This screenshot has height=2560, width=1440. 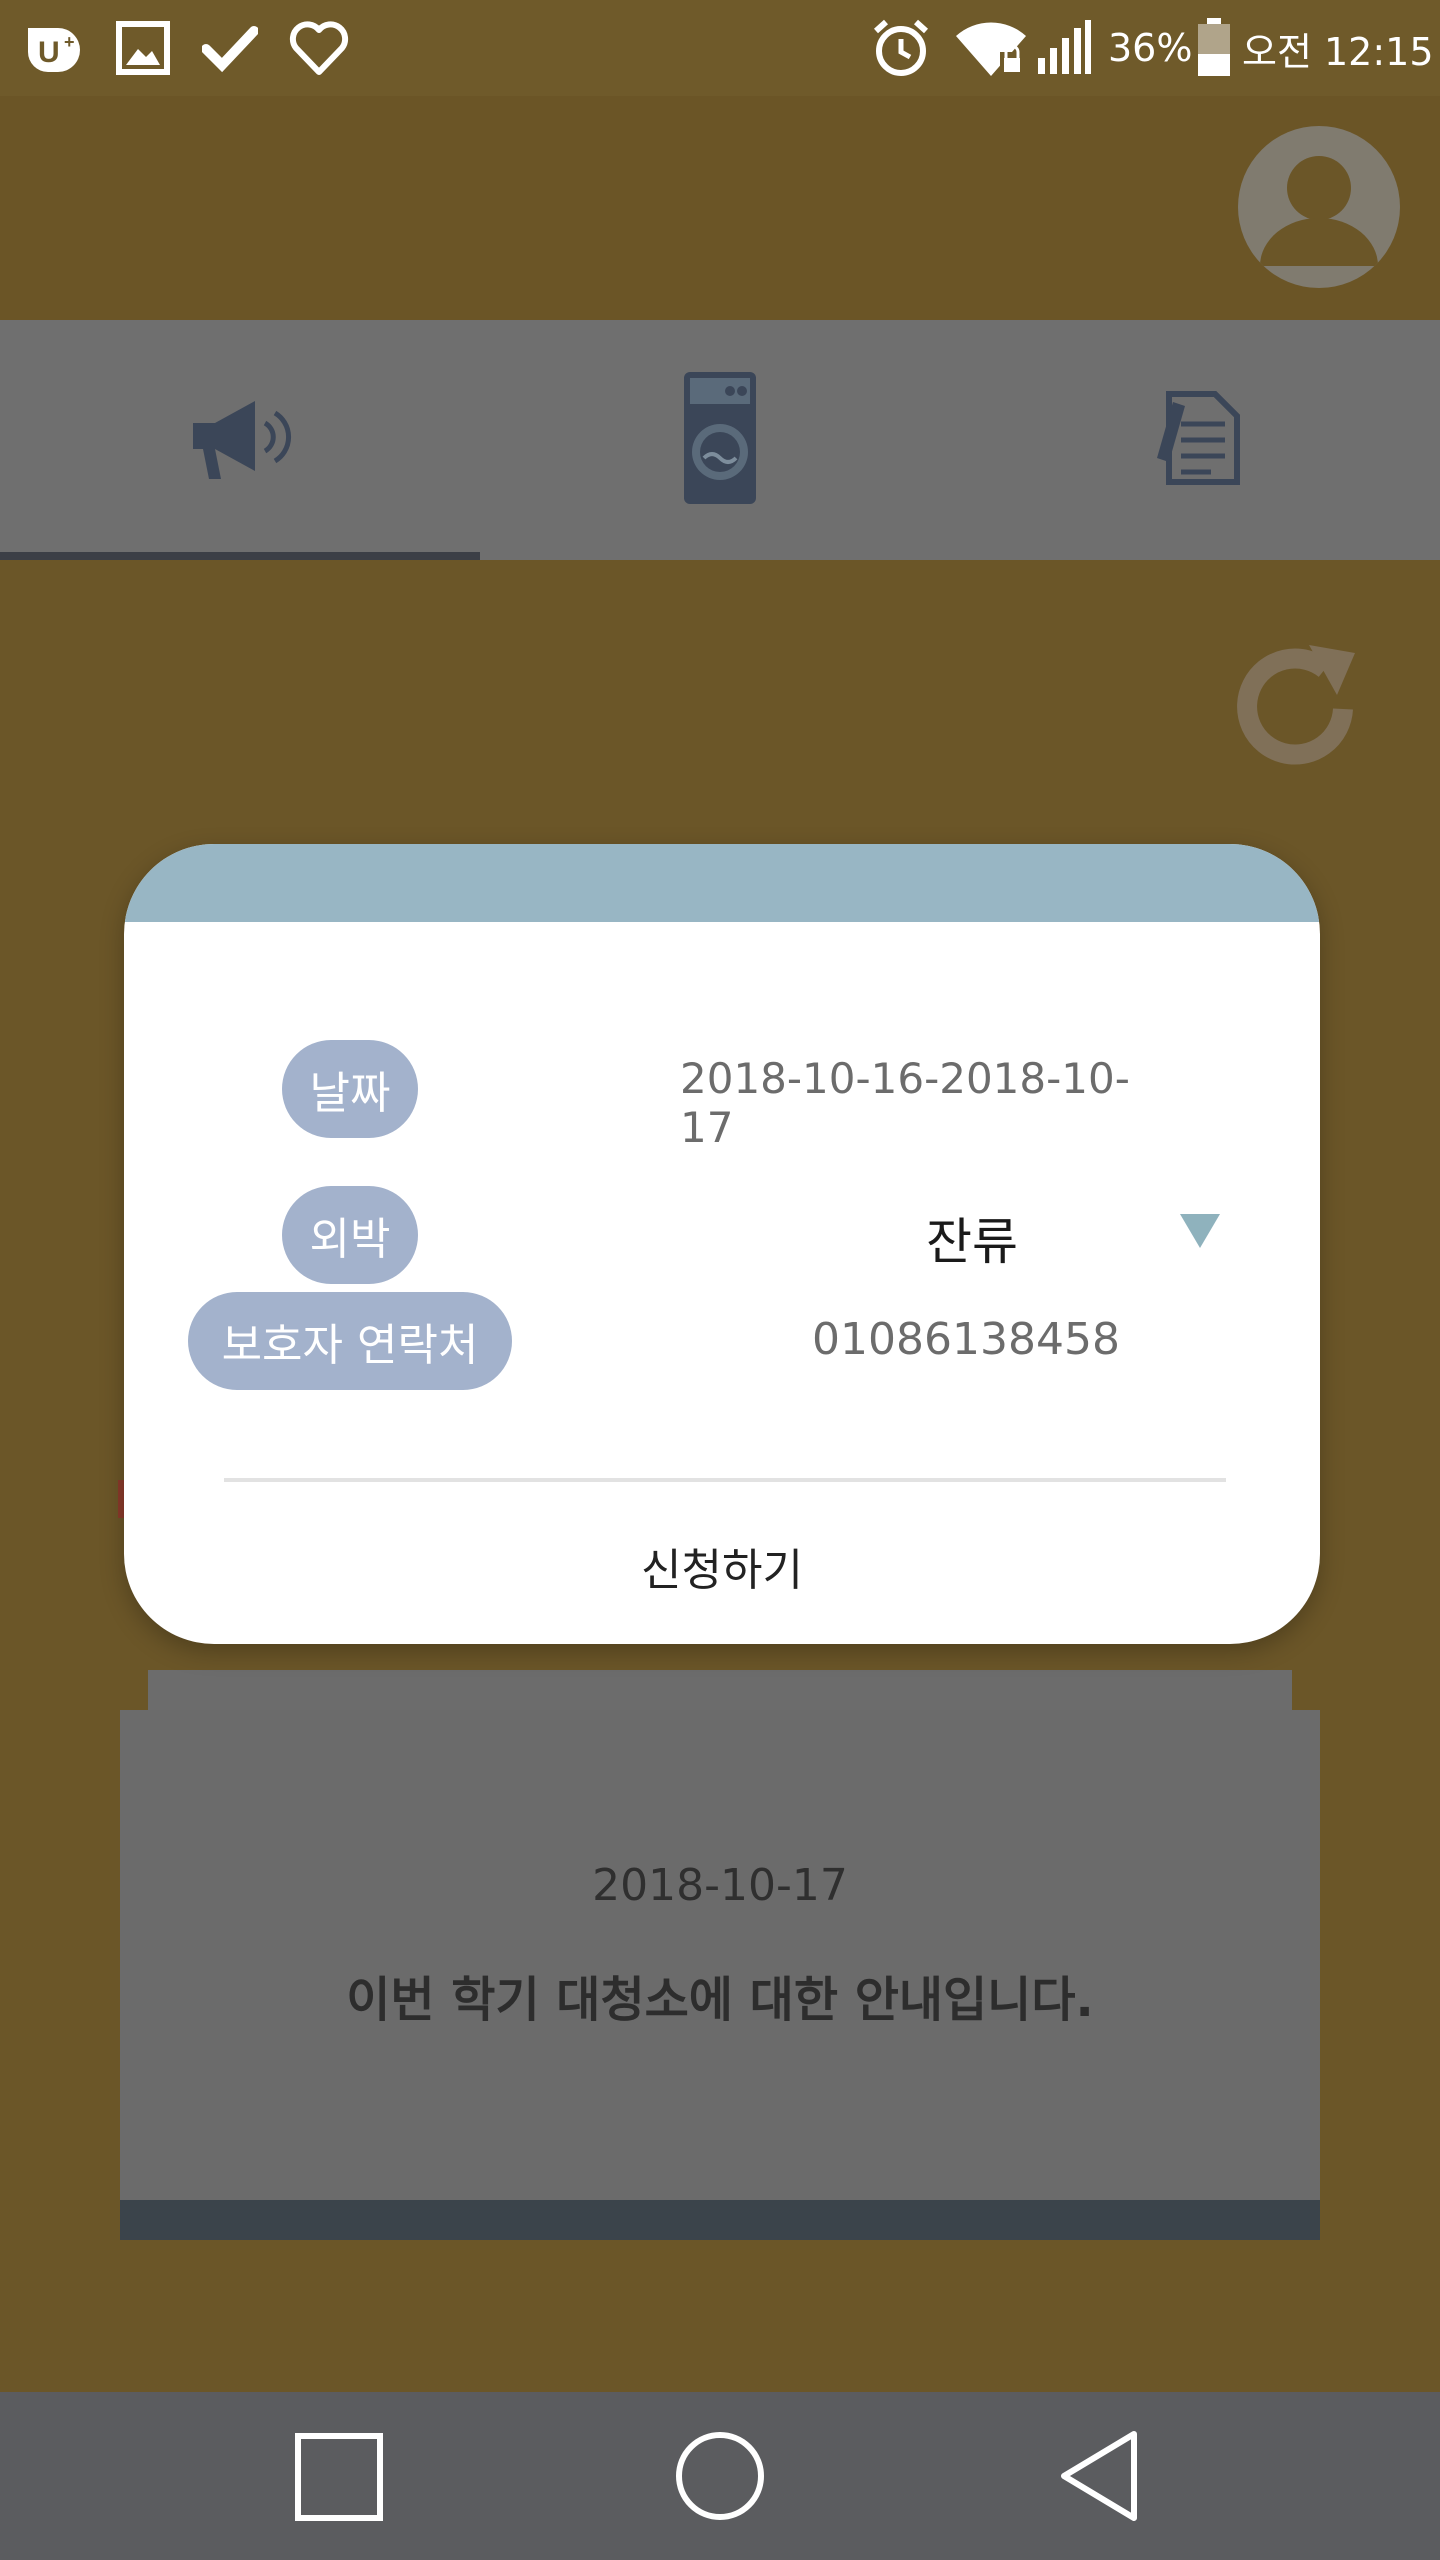 What do you see at coordinates (1064, 48) in the screenshot?
I see `signal-icon` at bounding box center [1064, 48].